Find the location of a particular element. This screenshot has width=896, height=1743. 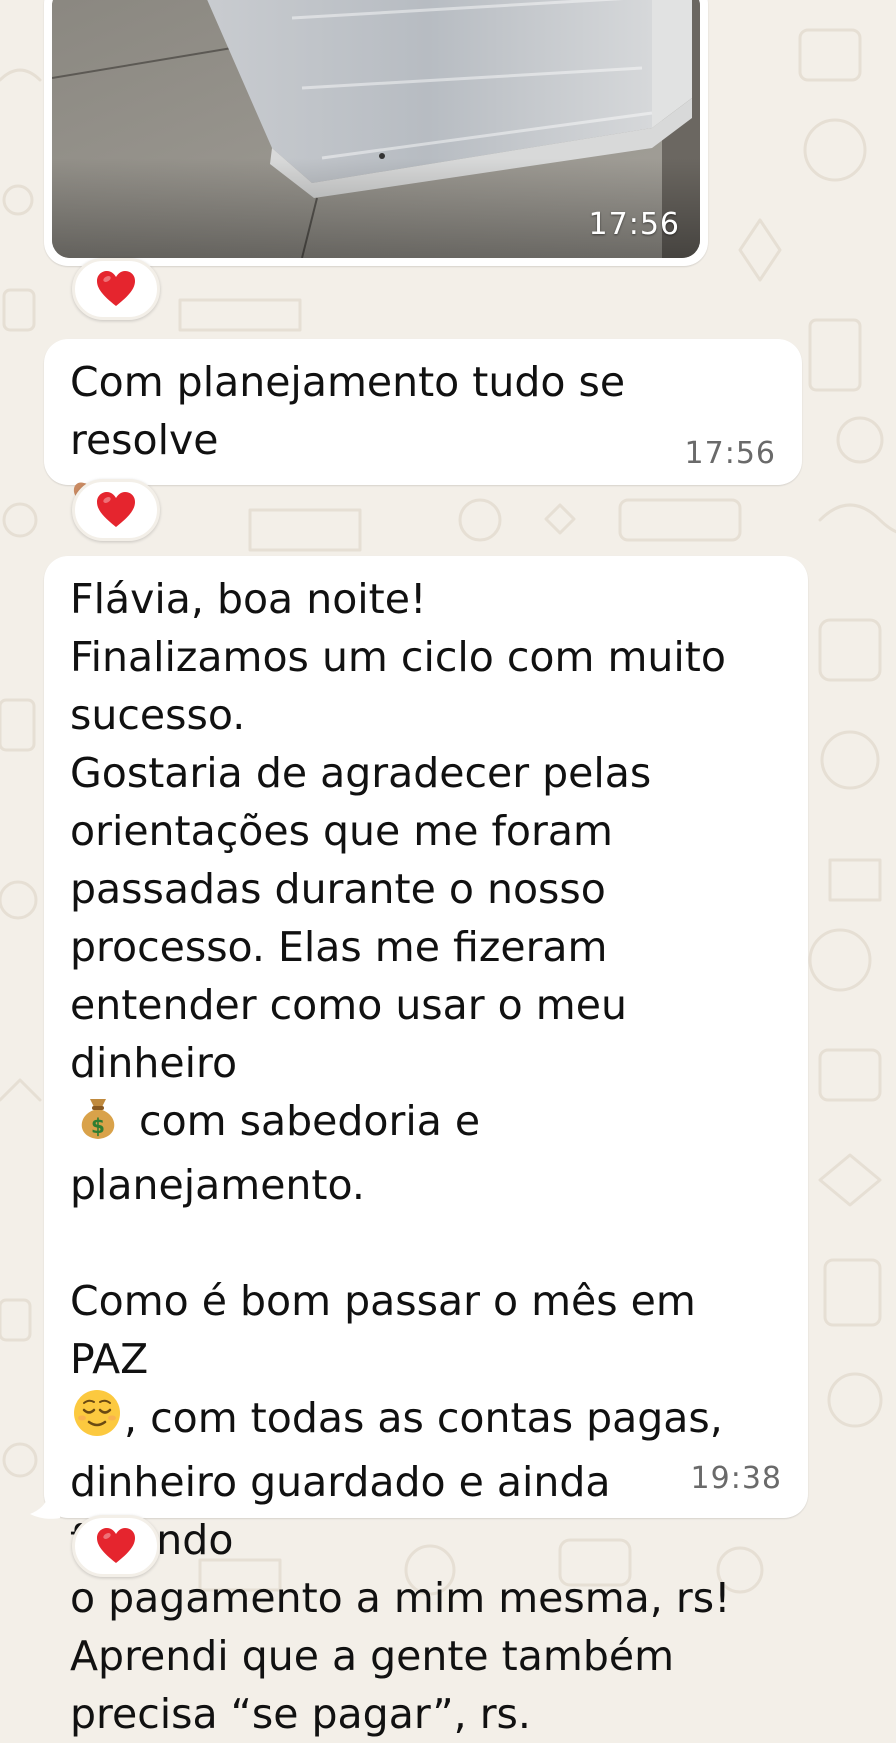

money-bag-icon: $ is located at coordinates (98, 1125).